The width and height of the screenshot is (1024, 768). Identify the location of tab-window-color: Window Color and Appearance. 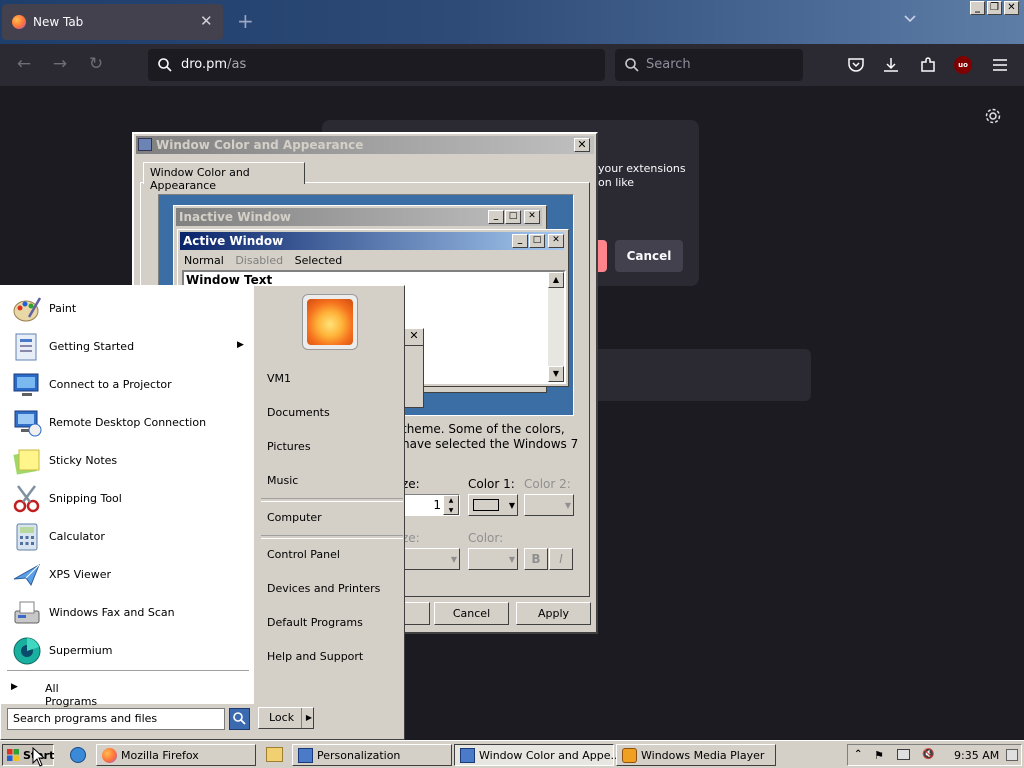
(224, 177).